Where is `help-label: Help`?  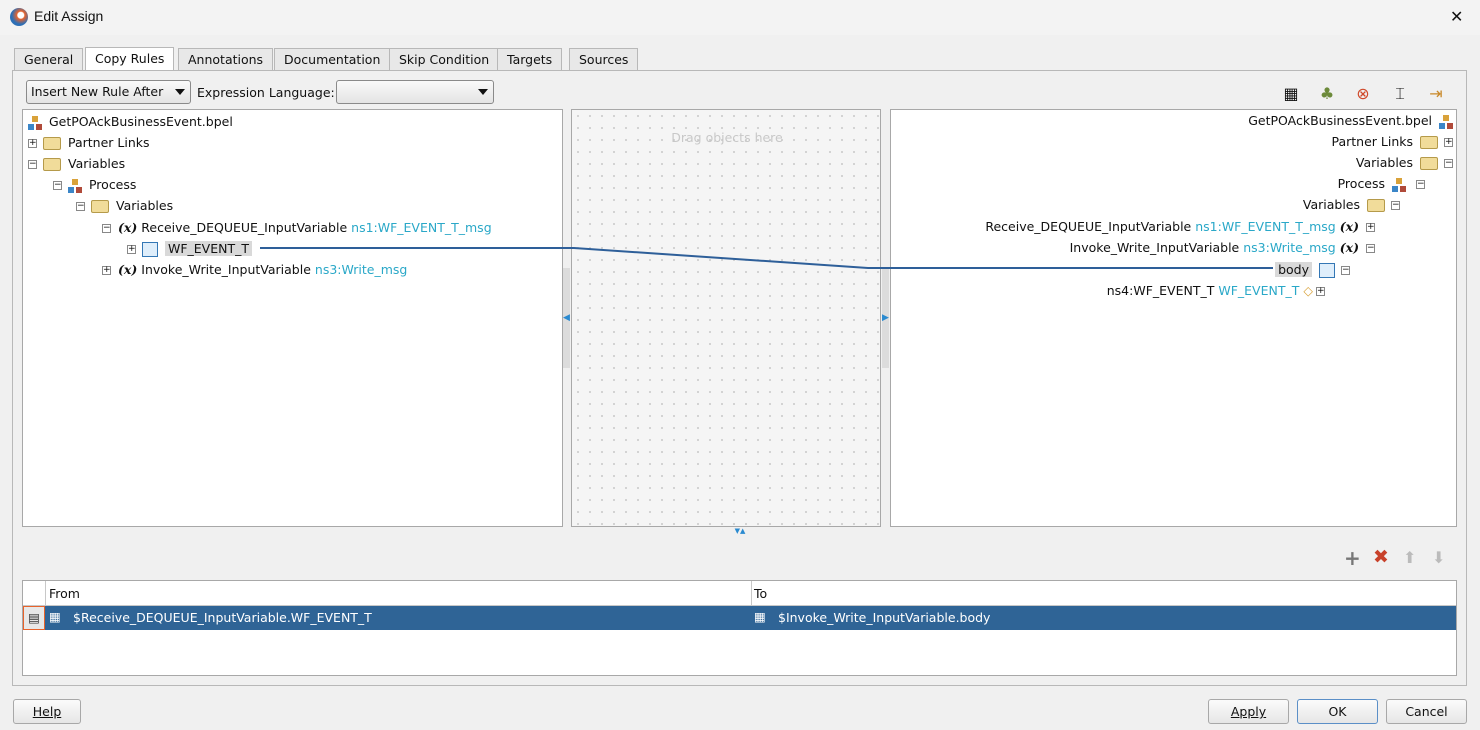
help-label: Help is located at coordinates (47, 711).